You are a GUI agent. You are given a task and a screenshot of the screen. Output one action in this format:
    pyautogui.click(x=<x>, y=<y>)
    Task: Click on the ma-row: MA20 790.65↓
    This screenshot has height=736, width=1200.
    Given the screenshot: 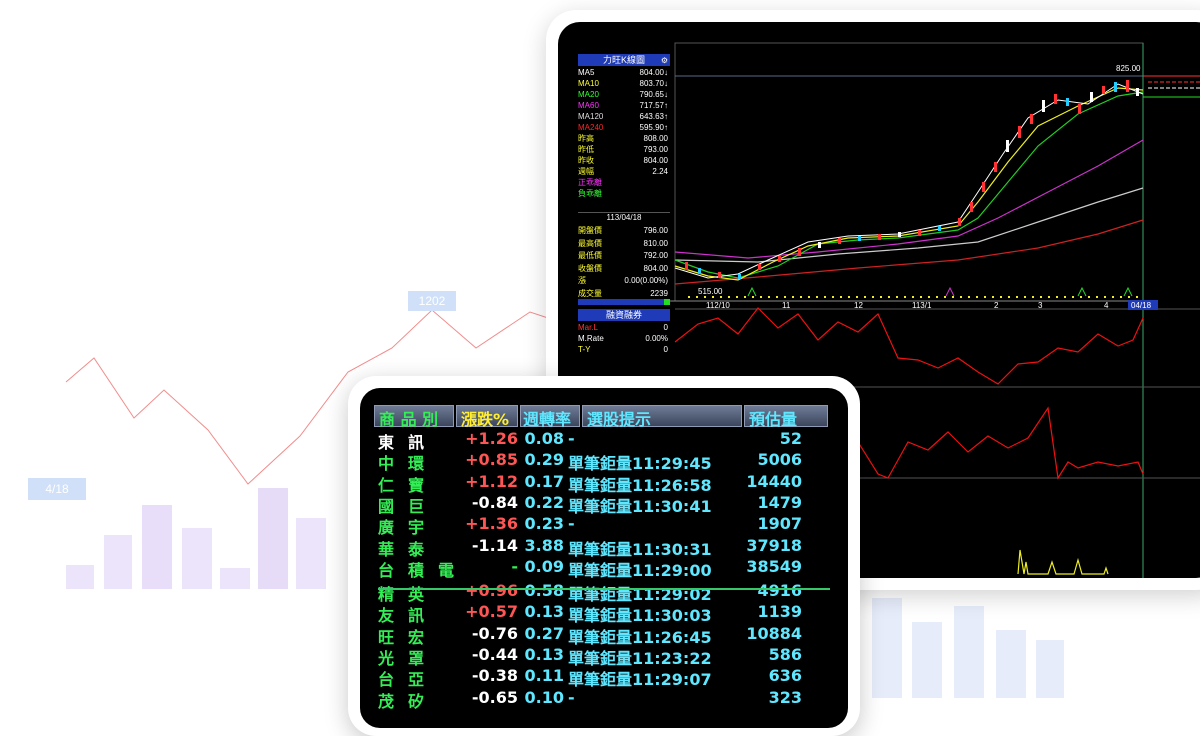 What is the action you would take?
    pyautogui.click(x=624, y=95)
    